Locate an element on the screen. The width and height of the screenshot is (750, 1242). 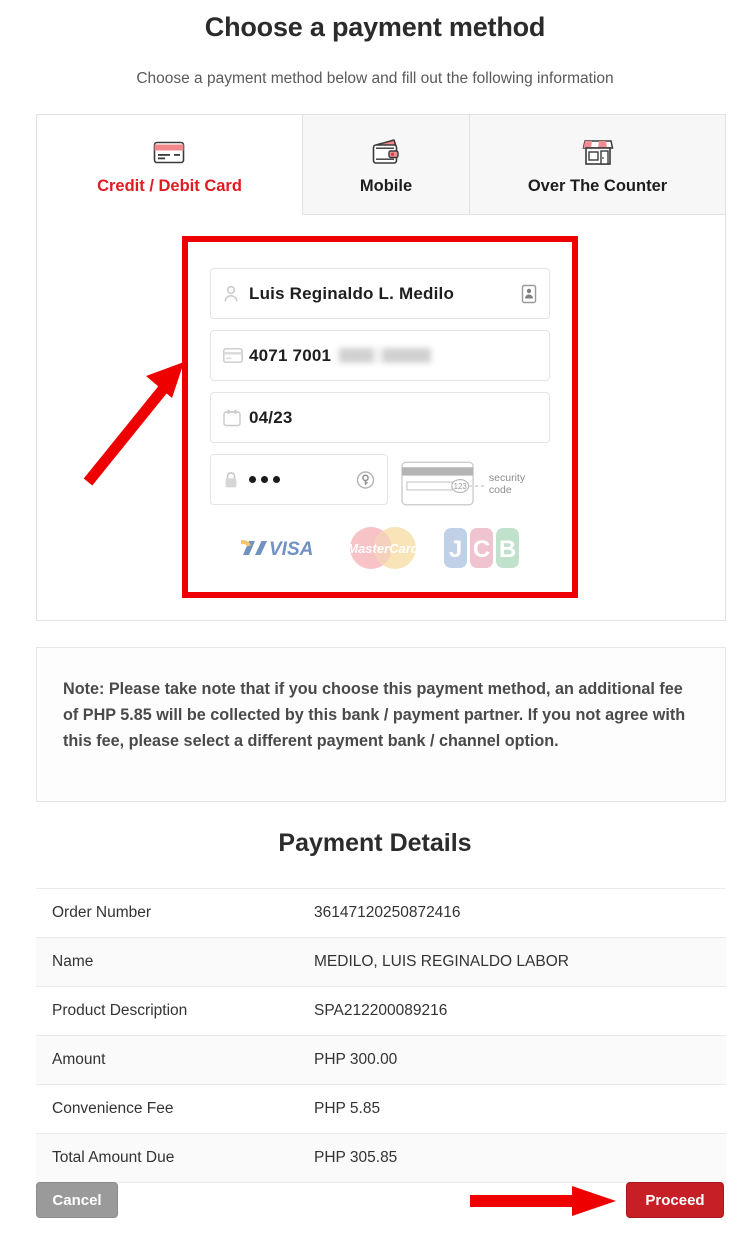
table-row: Convenience Fee PHP 5.85 is located at coordinates (381, 1109).